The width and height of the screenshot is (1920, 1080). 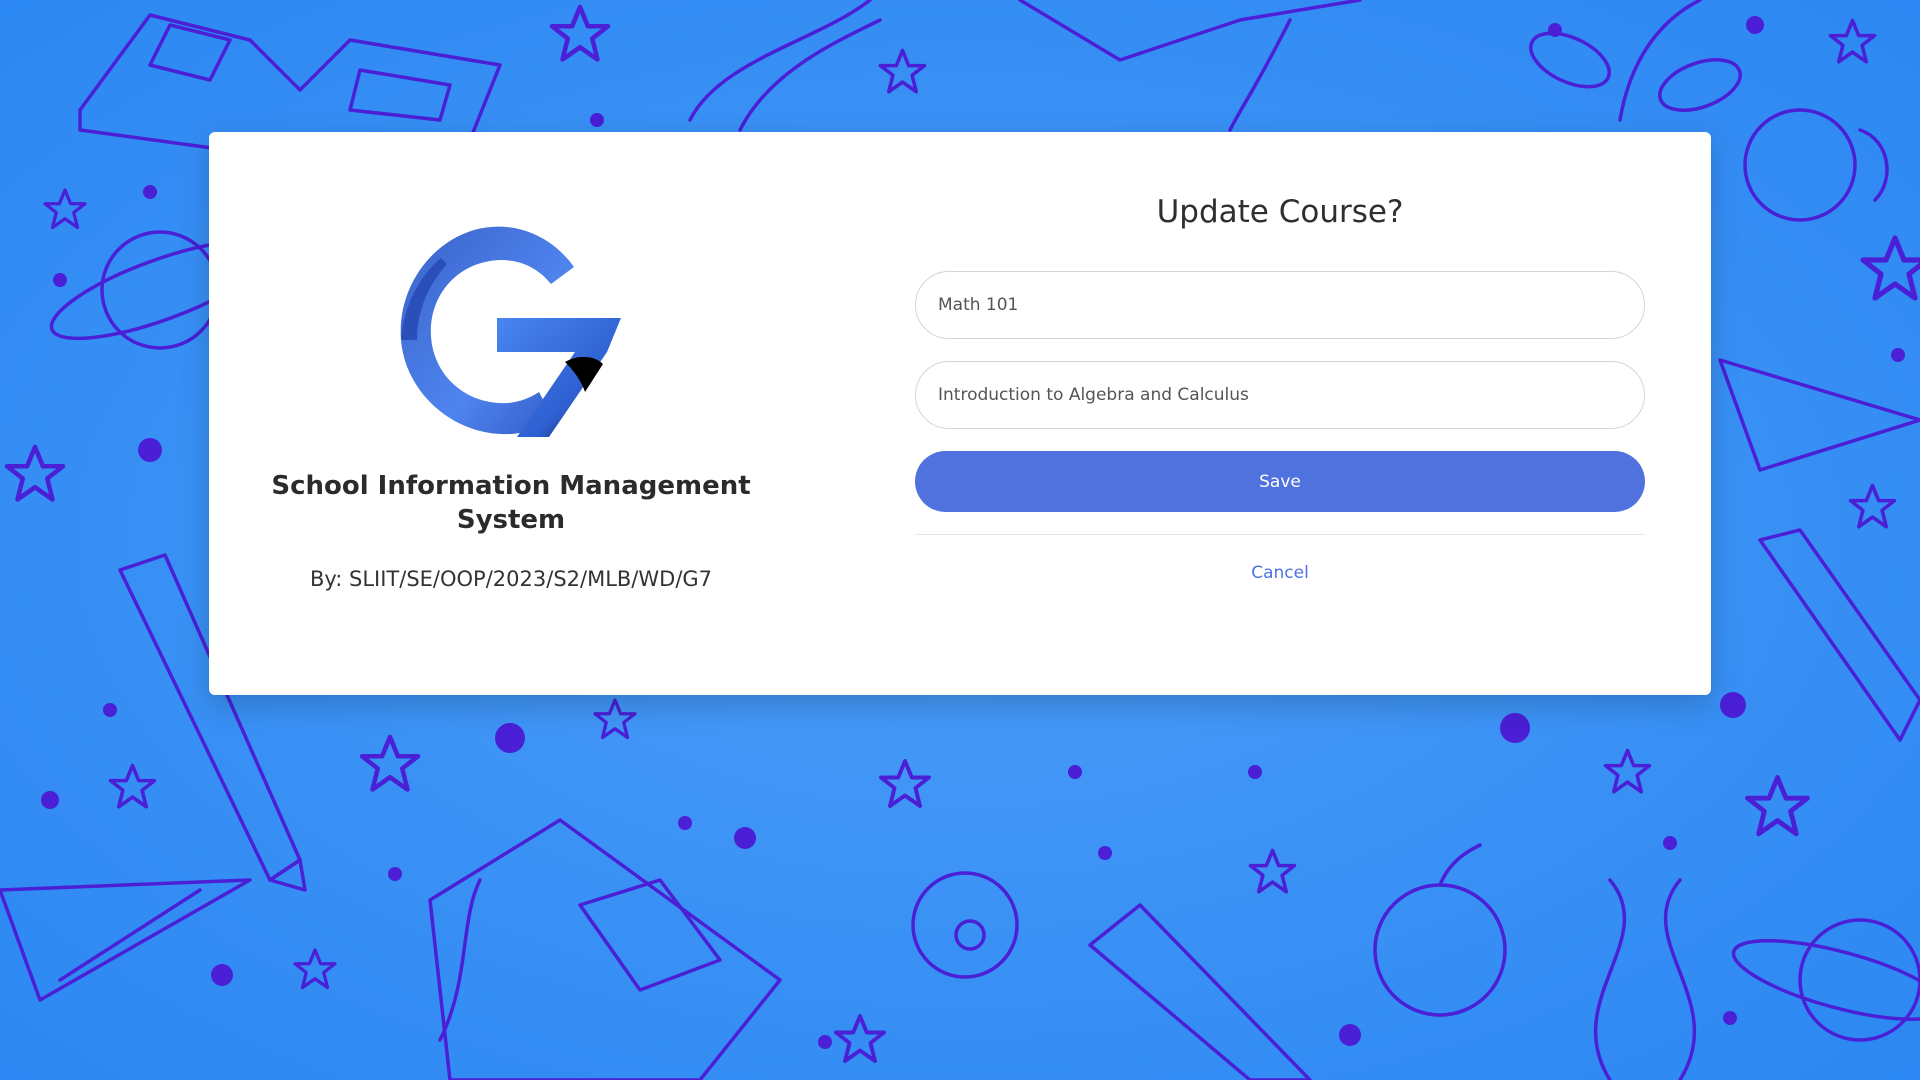 What do you see at coordinates (1280, 305) in the screenshot?
I see `course-name-input` at bounding box center [1280, 305].